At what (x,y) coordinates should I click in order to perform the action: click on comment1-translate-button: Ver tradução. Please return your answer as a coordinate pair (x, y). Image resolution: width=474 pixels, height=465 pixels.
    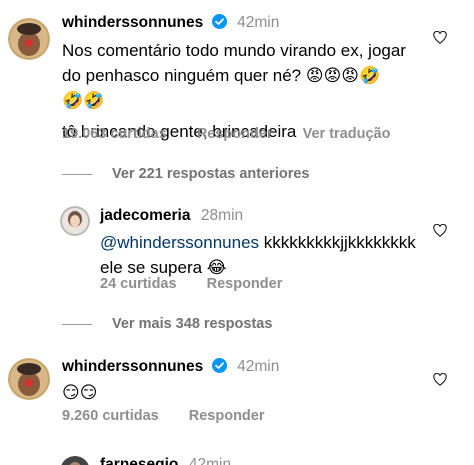
    Looking at the image, I should click on (347, 134).